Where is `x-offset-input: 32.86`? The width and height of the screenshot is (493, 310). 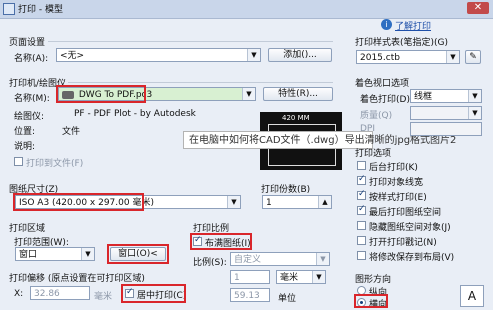 x-offset-input: 32.86 is located at coordinates (60, 293).